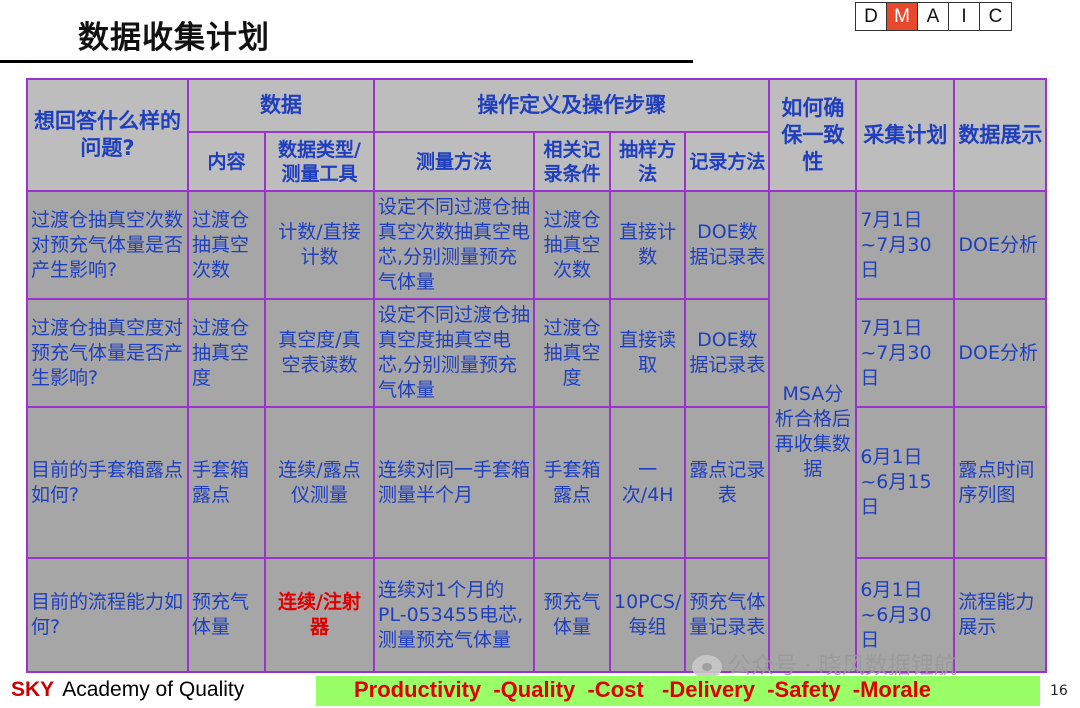 The width and height of the screenshot is (1080, 708). Describe the element at coordinates (707, 666) in the screenshot. I see `wechat-icon` at that location.